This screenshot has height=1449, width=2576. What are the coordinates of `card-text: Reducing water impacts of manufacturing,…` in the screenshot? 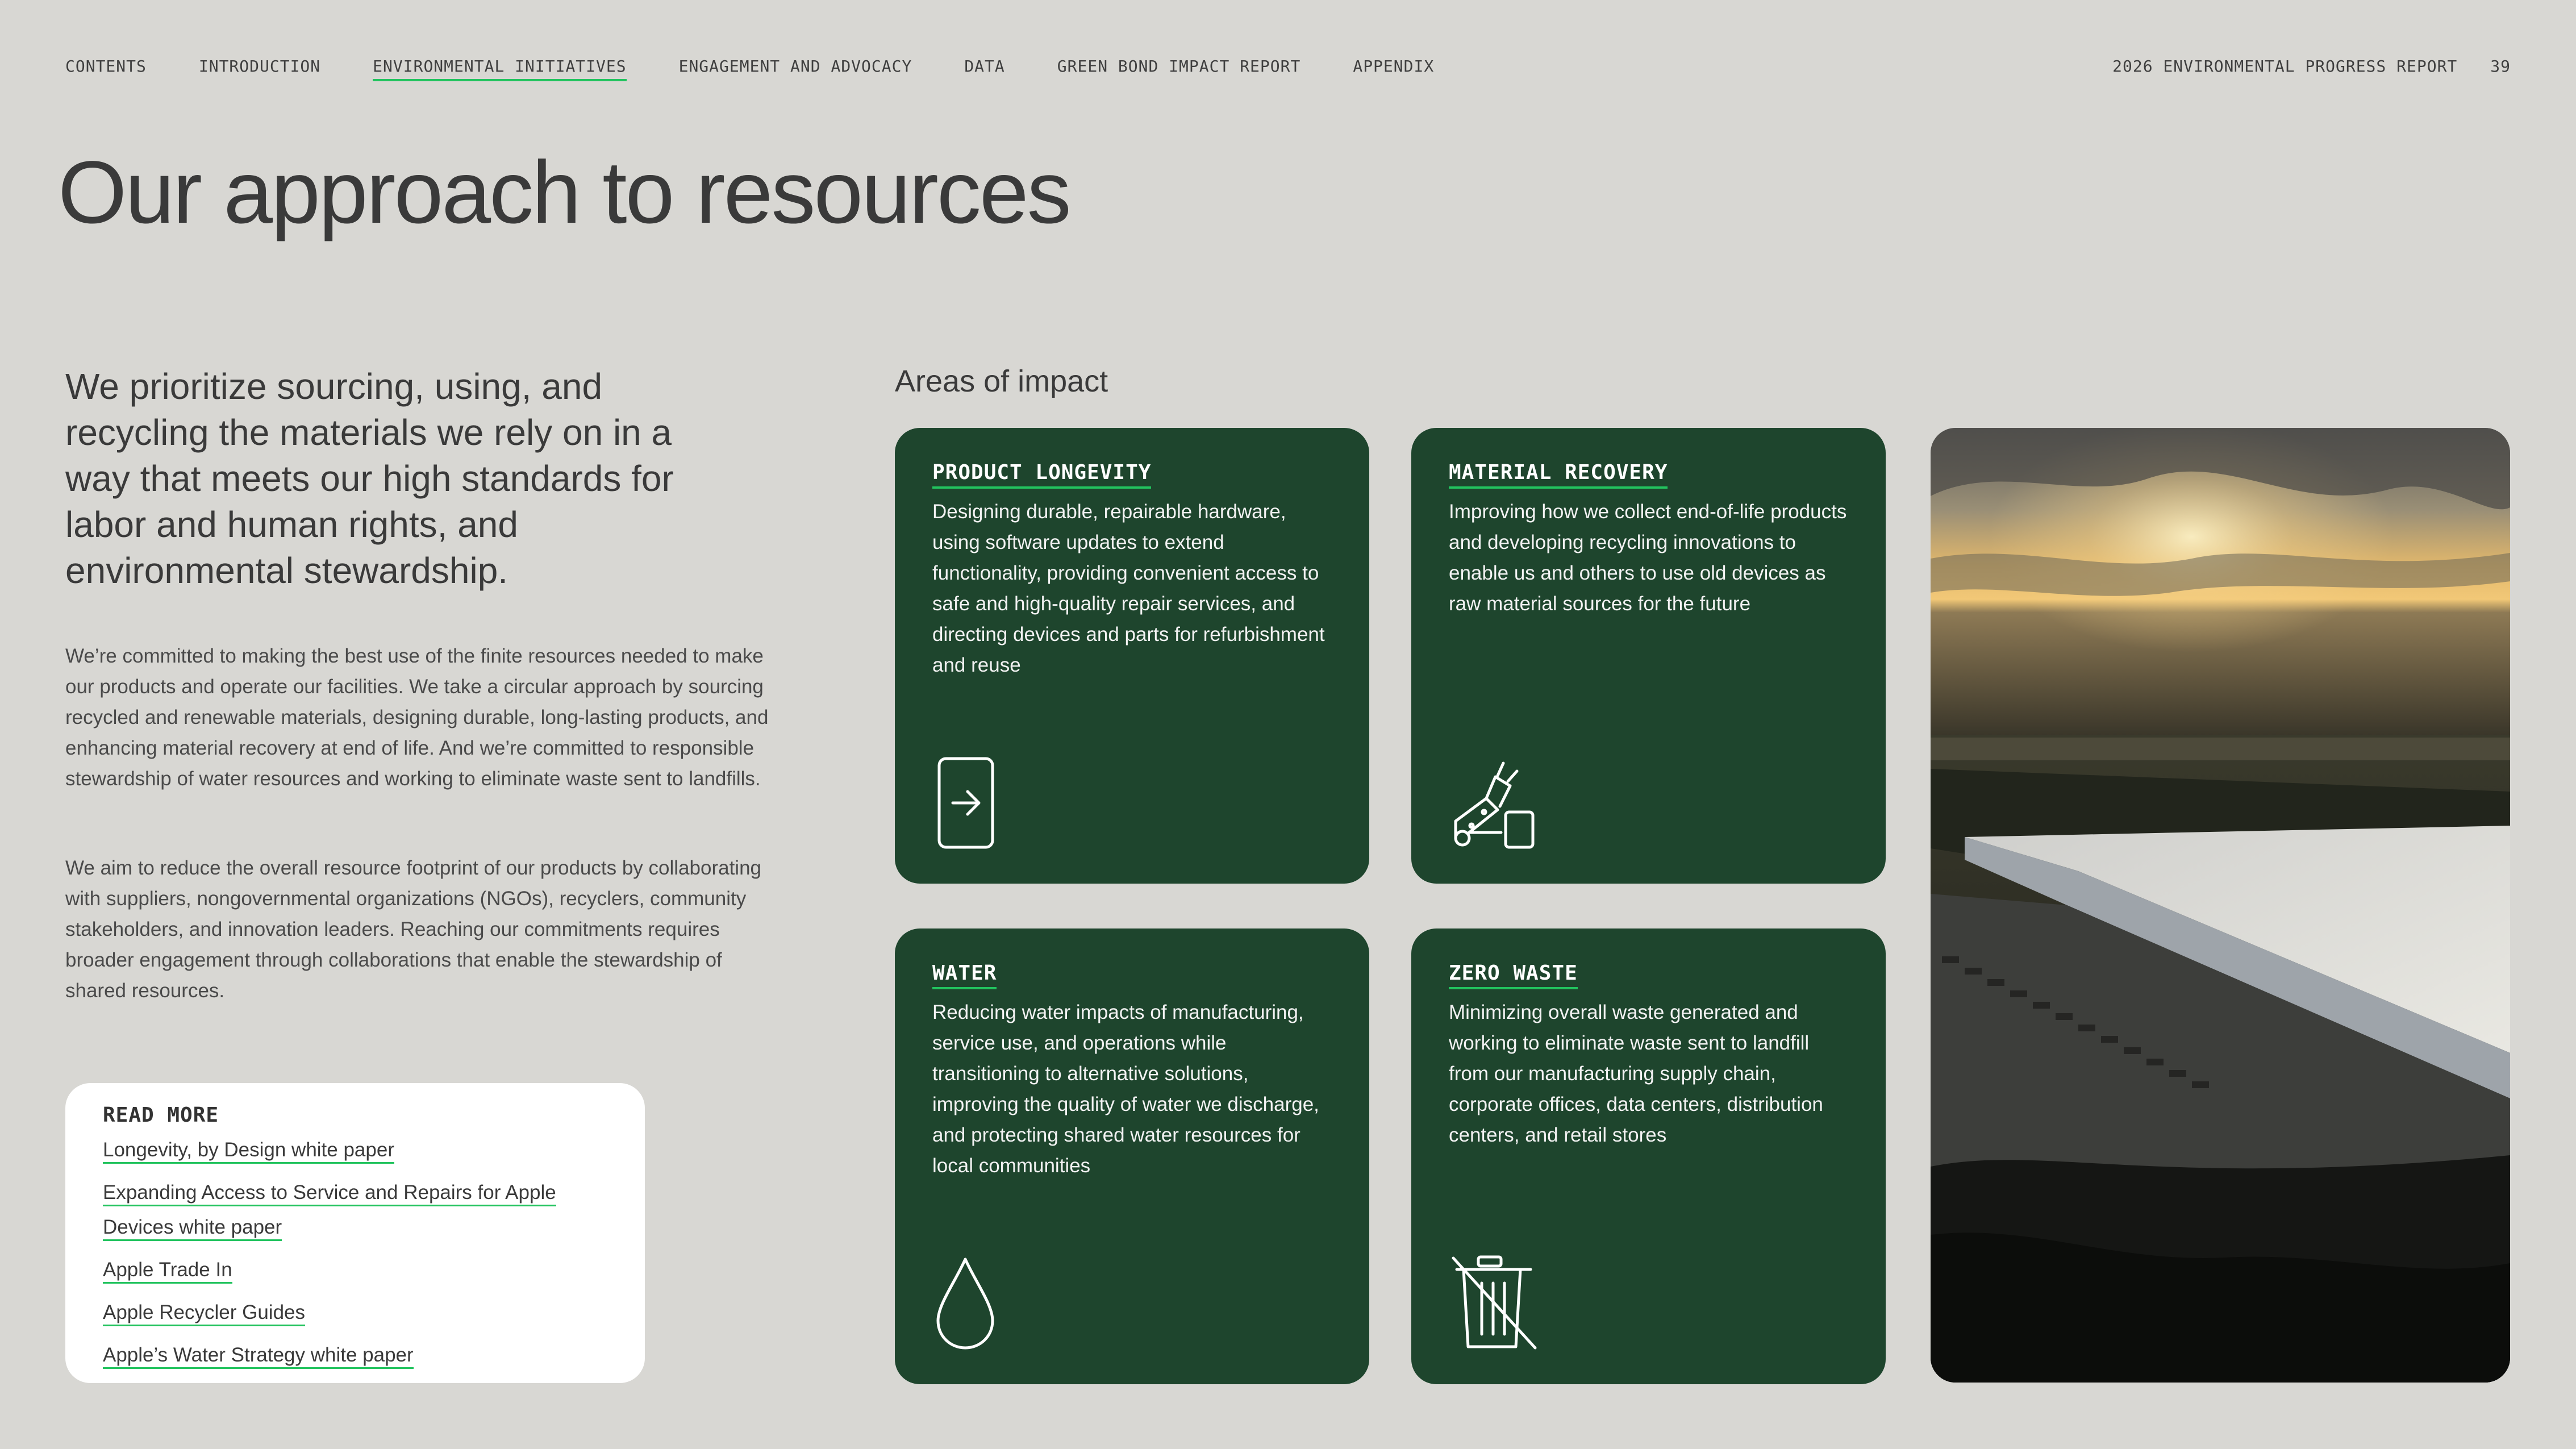 It's located at (1126, 1089).